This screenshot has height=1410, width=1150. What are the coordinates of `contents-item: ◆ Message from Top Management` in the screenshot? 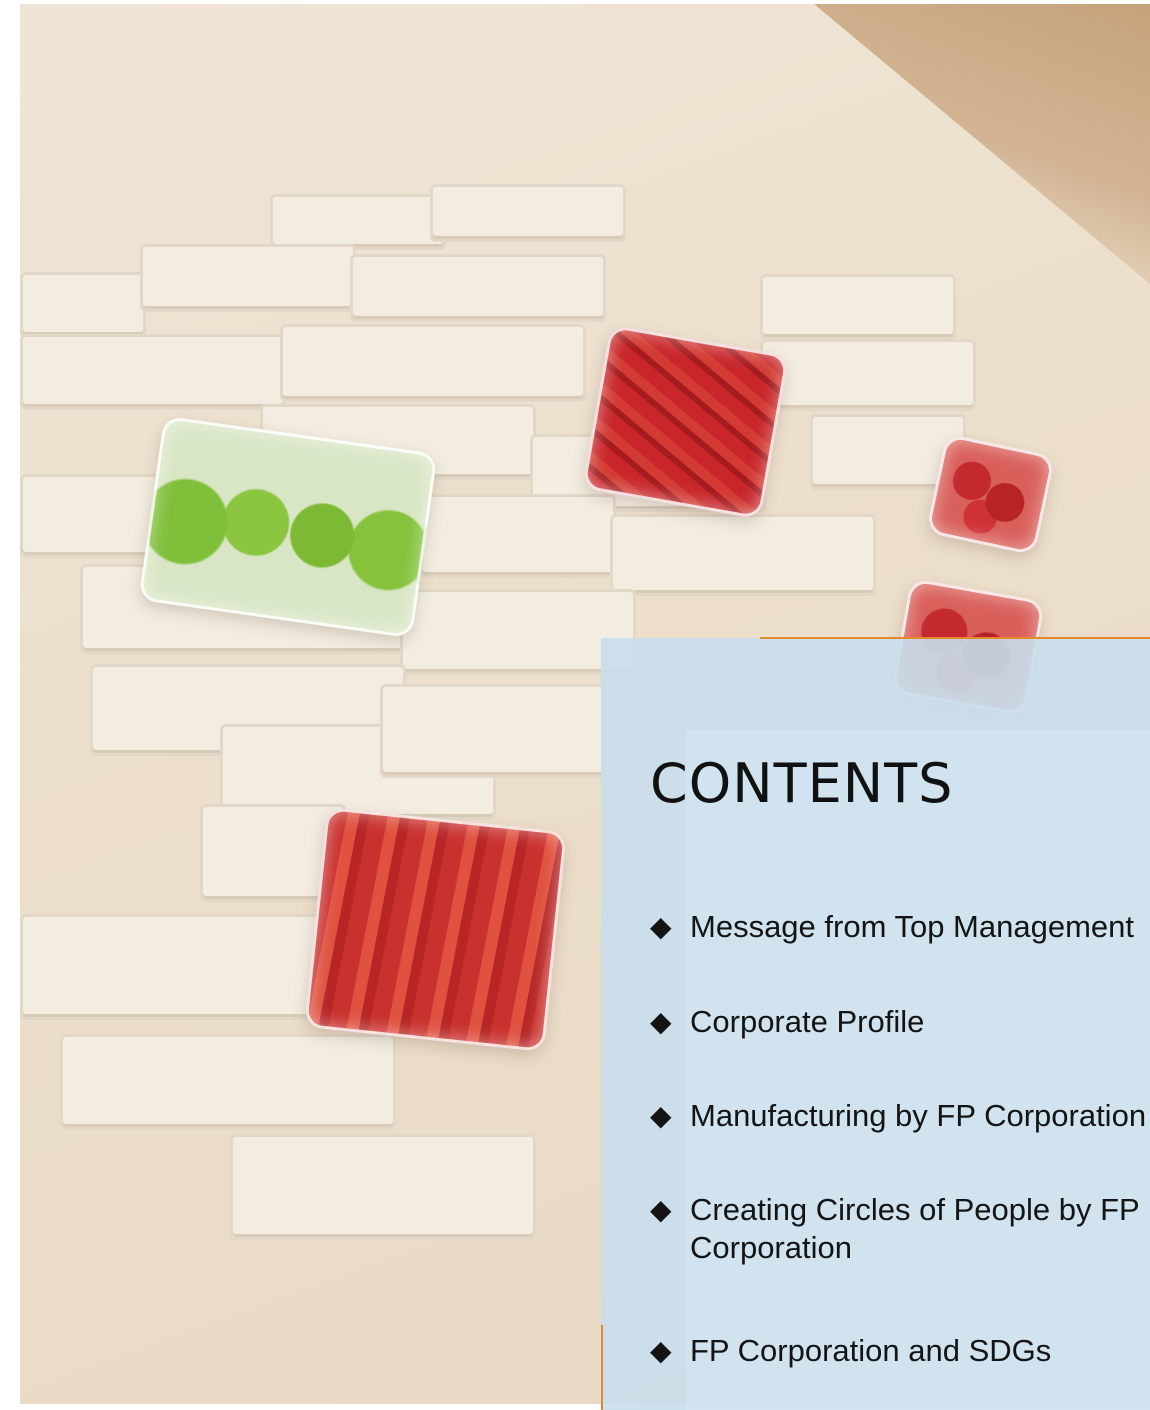 It's located at (900, 927).